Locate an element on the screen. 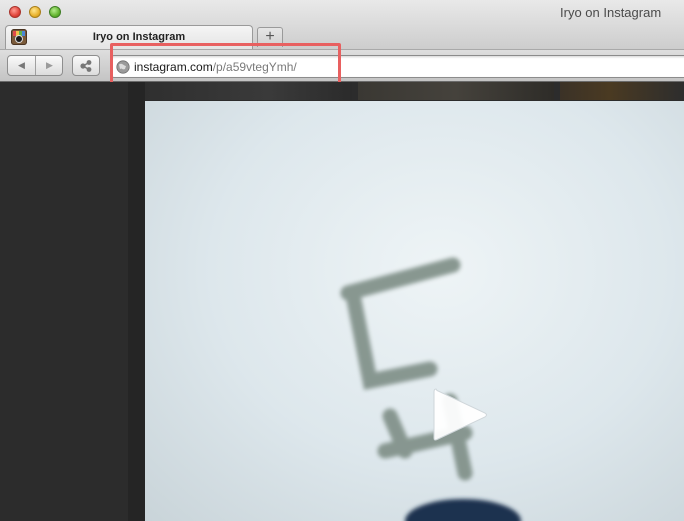 Image resolution: width=684 pixels, height=521 pixels. navigation-buttons: ◀ ▶ is located at coordinates (35, 65).